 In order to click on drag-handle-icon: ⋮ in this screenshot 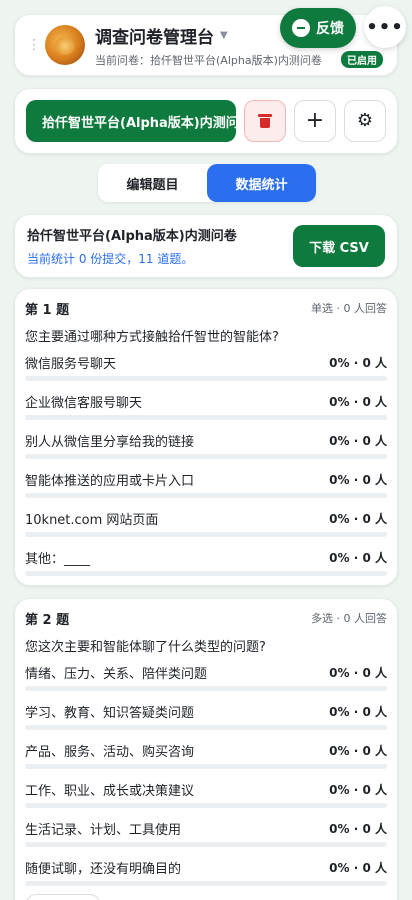, I will do `click(34, 45)`.